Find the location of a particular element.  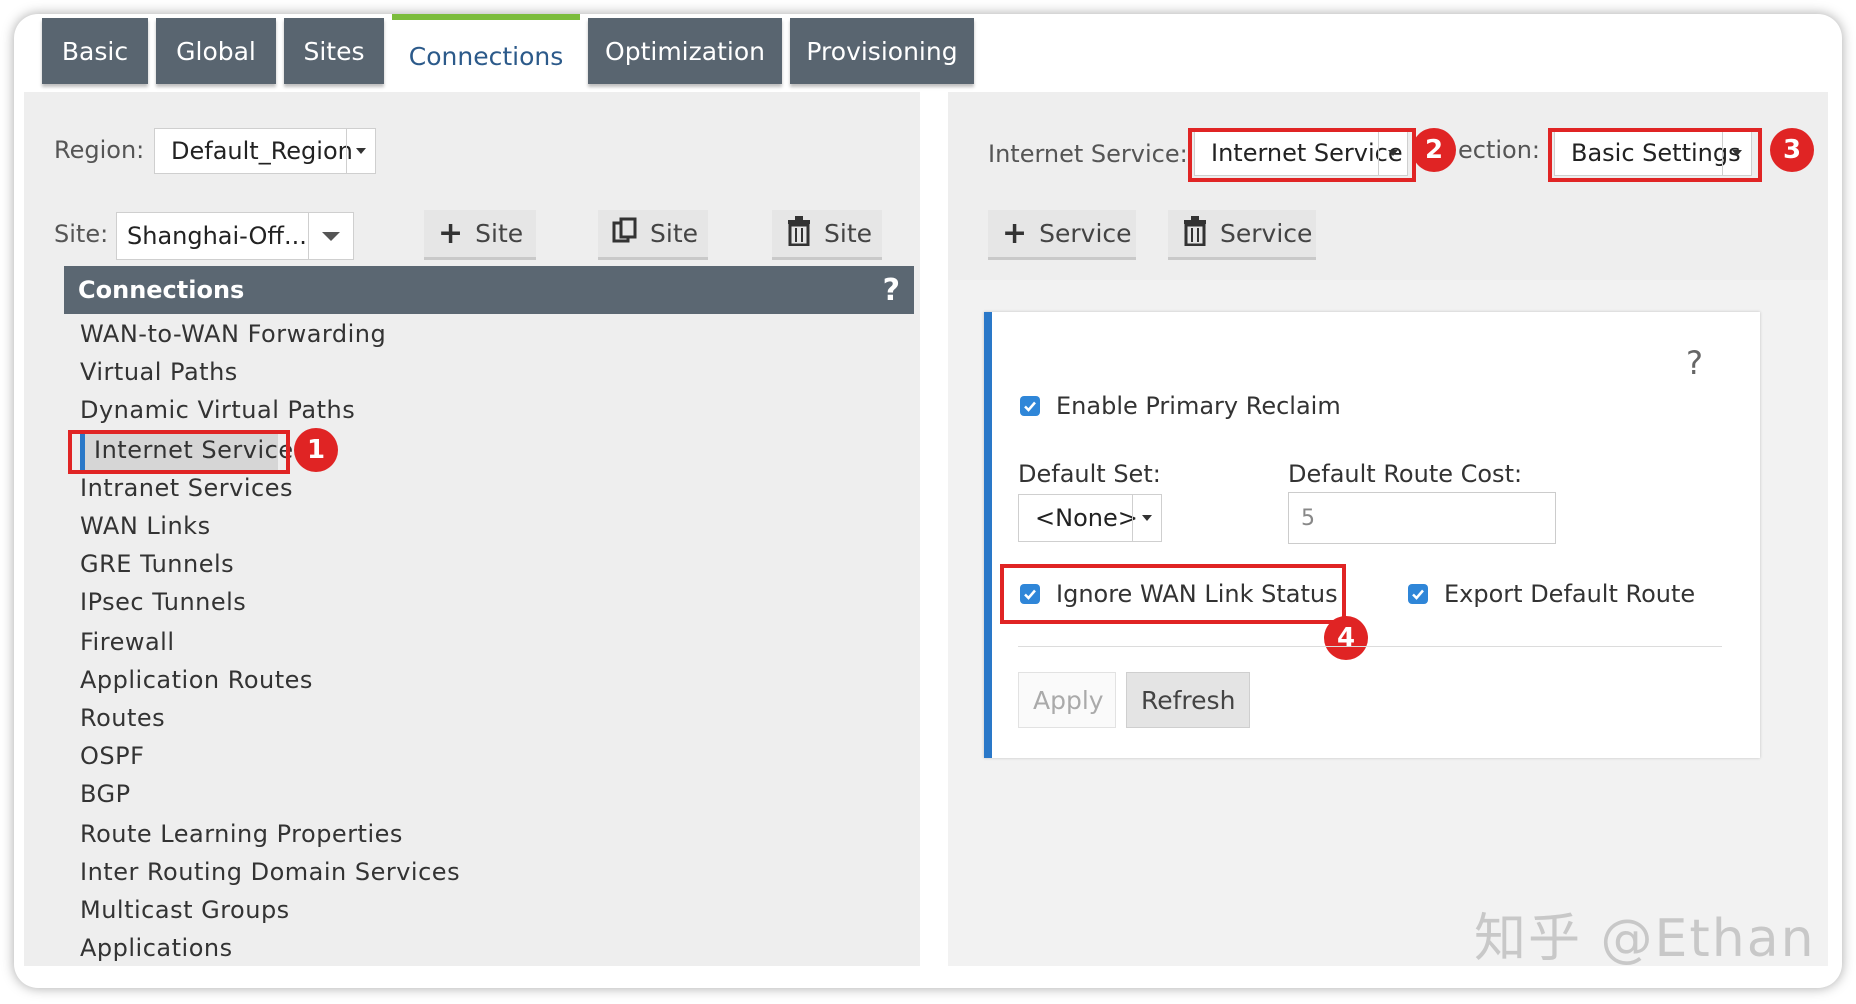

export-default-route-checkbox is located at coordinates (1418, 594).